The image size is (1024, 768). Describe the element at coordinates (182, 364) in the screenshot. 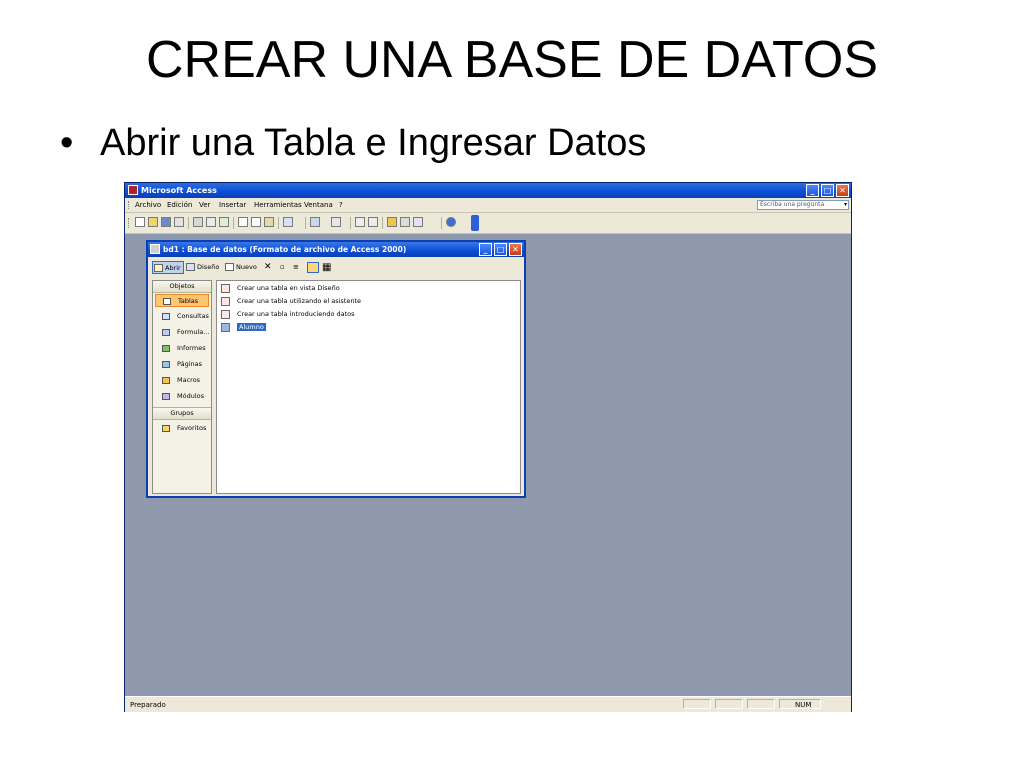

I see `object-paginas: Páginas` at that location.